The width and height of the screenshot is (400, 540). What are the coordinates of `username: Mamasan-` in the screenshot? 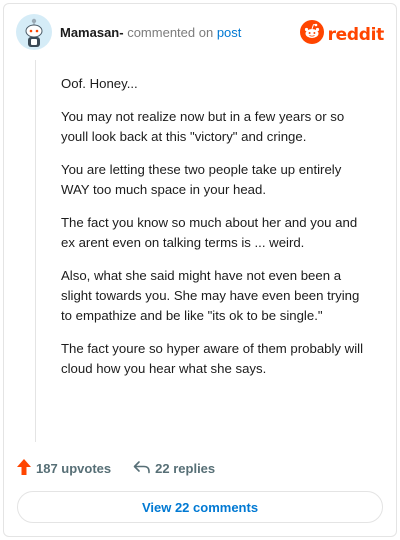 It's located at (92, 32).